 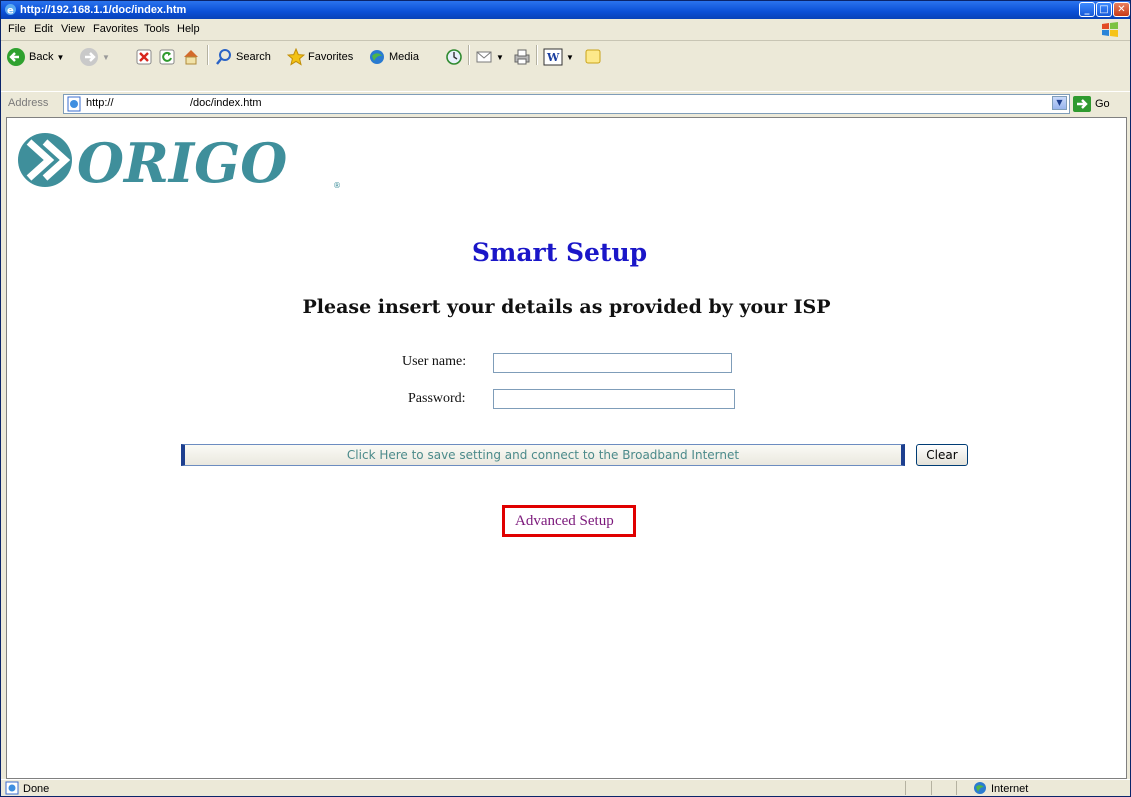 I want to click on refresh-icon, so click(x=167, y=57).